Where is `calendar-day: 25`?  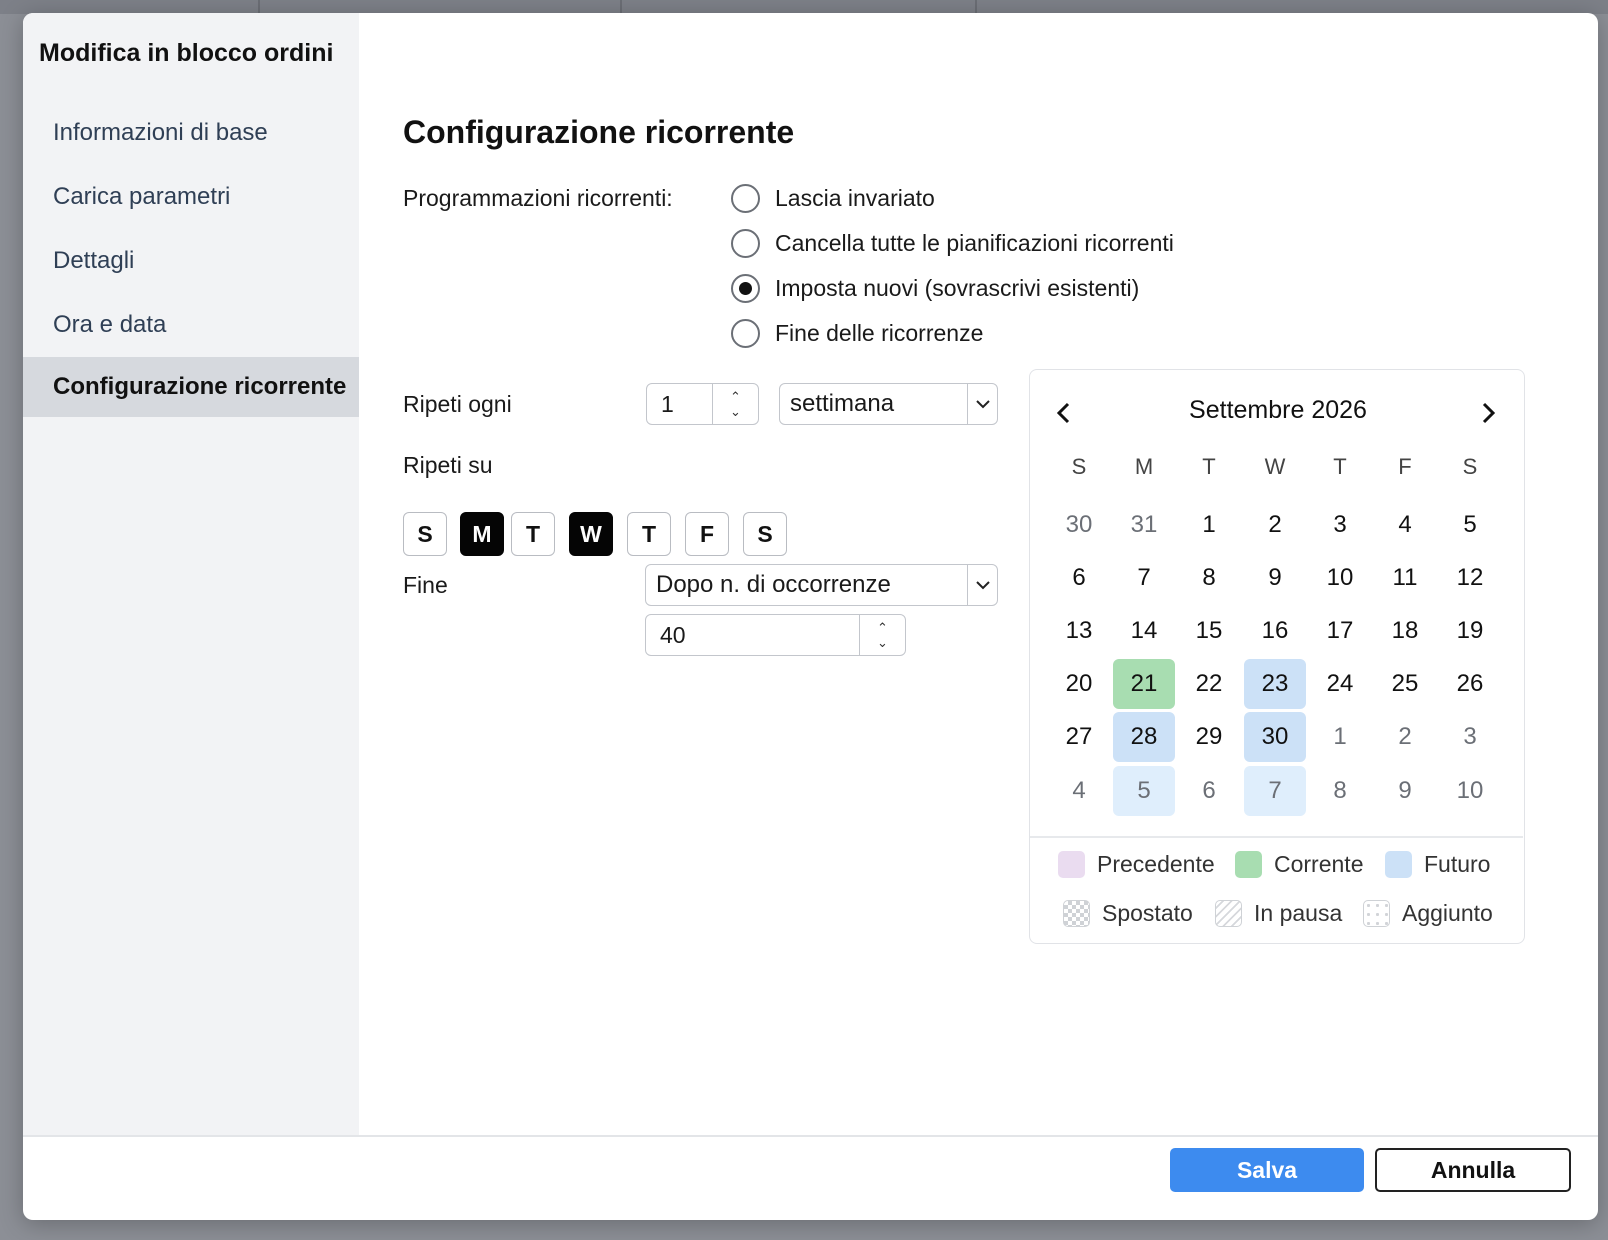 calendar-day: 25 is located at coordinates (1405, 684).